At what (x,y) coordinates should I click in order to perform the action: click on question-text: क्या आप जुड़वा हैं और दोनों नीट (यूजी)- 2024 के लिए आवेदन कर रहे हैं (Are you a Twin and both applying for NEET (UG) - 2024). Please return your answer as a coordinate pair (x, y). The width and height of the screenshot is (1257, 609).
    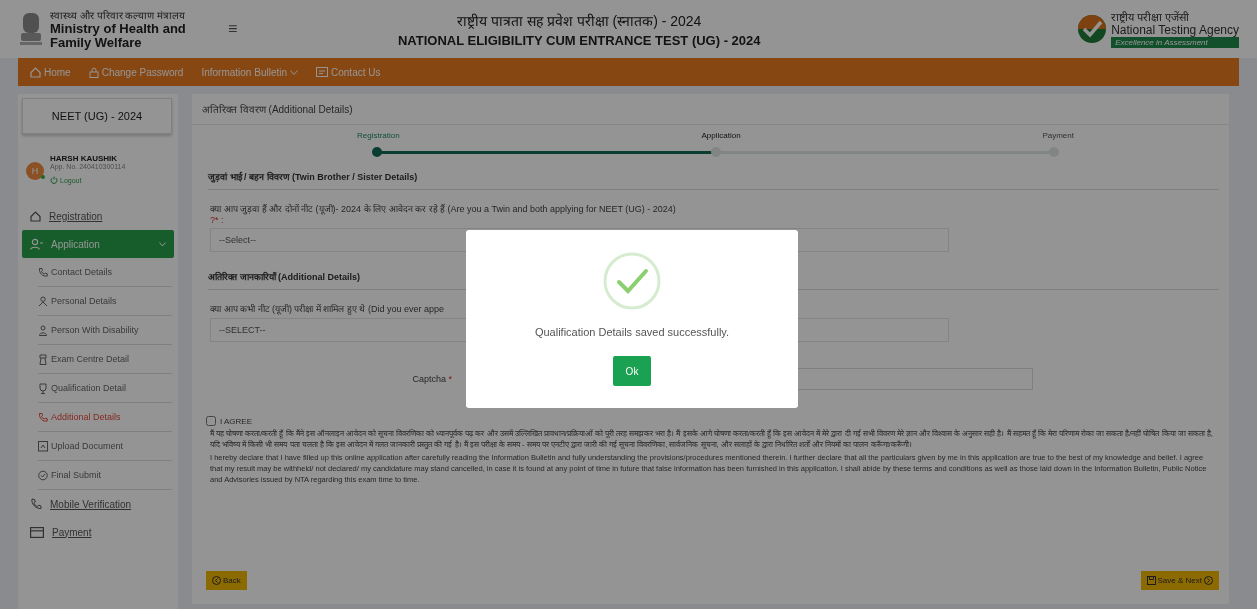
    Looking at the image, I should click on (443, 209).